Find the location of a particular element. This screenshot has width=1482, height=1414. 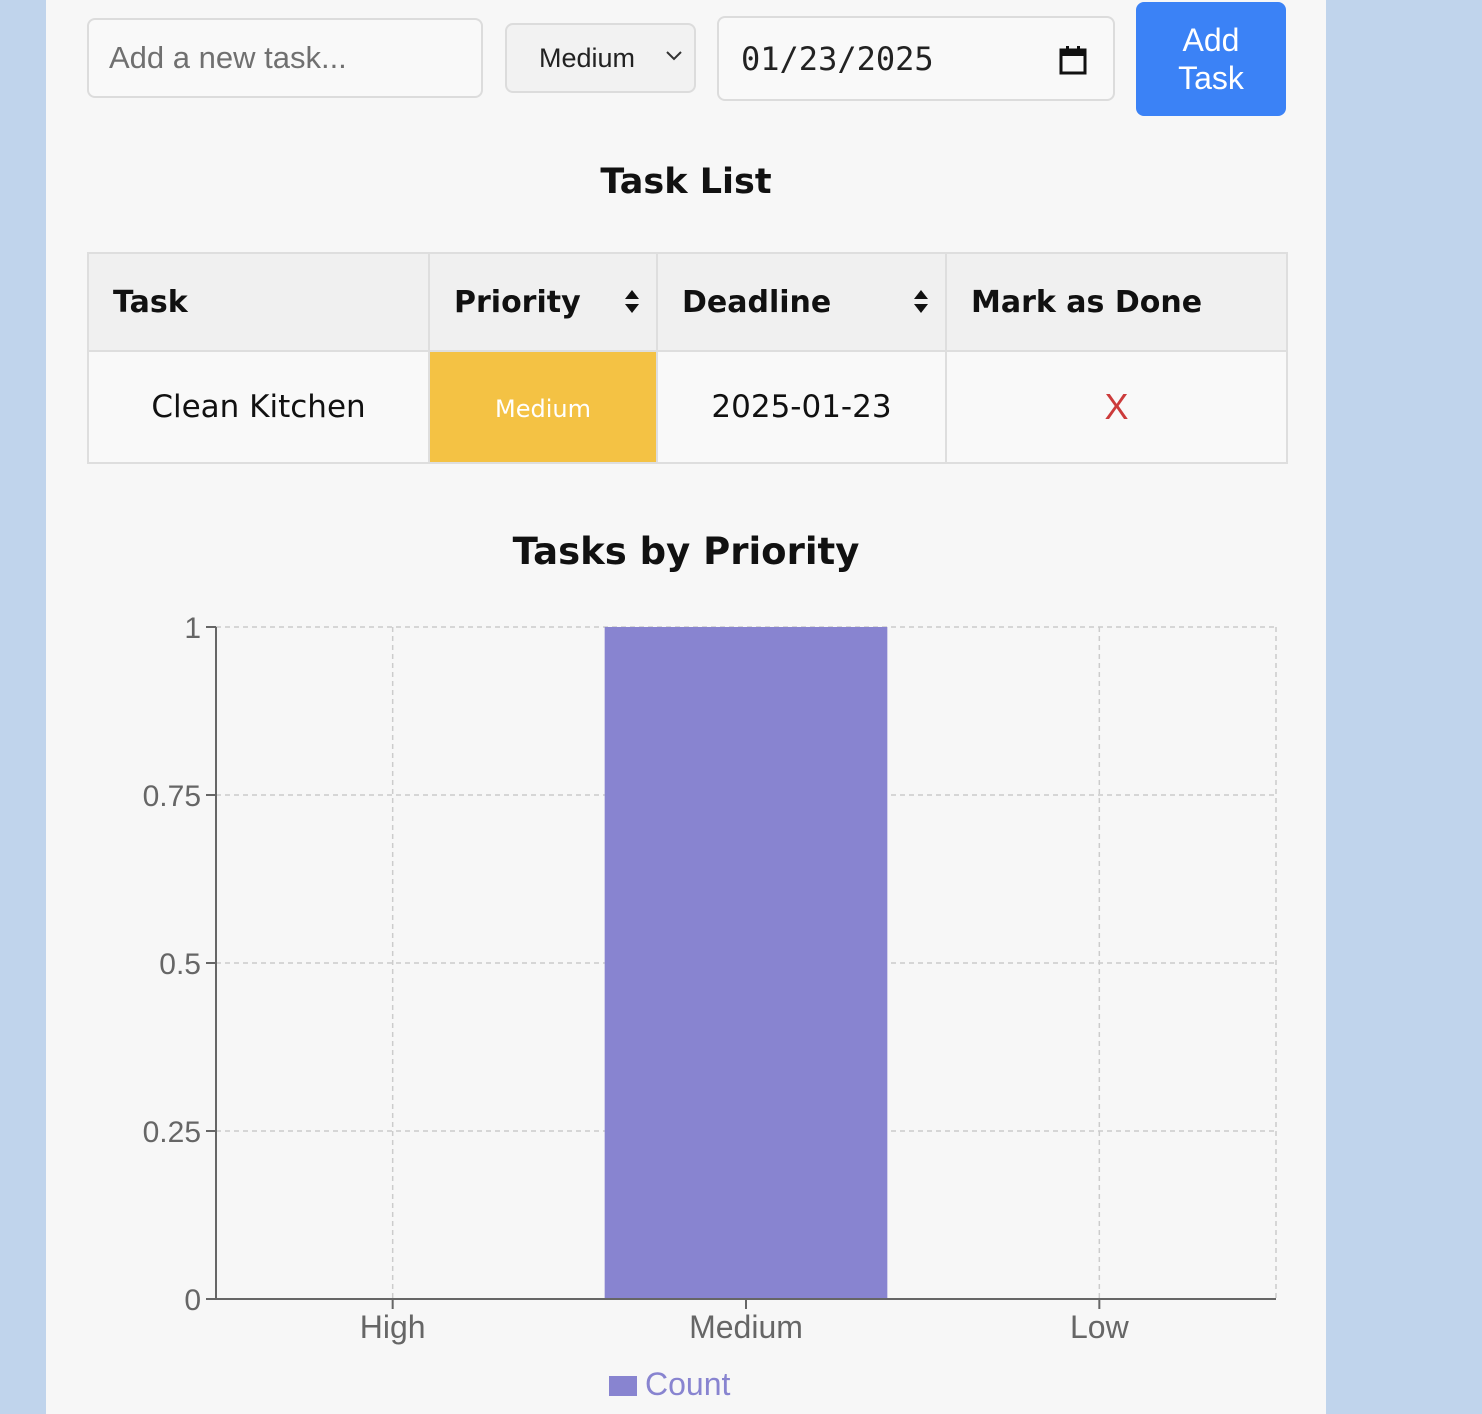

x-tick-label: Medium is located at coordinates (746, 1327).